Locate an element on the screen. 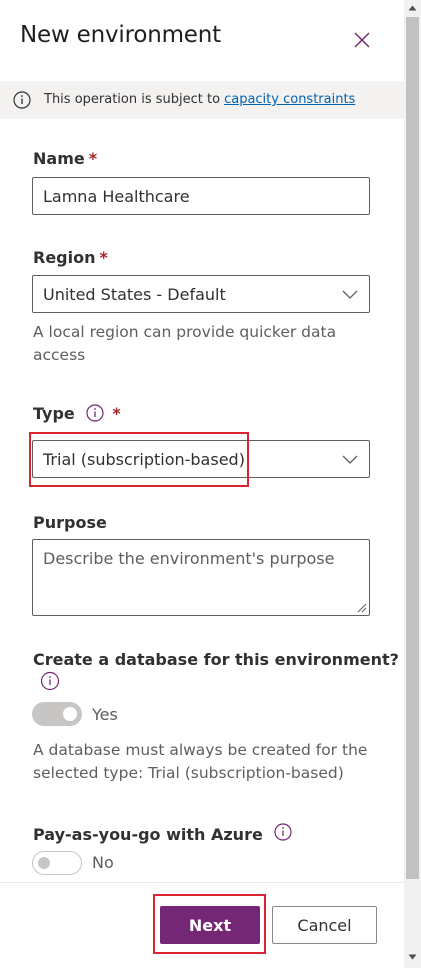  type-value-highlight is located at coordinates (139, 459).